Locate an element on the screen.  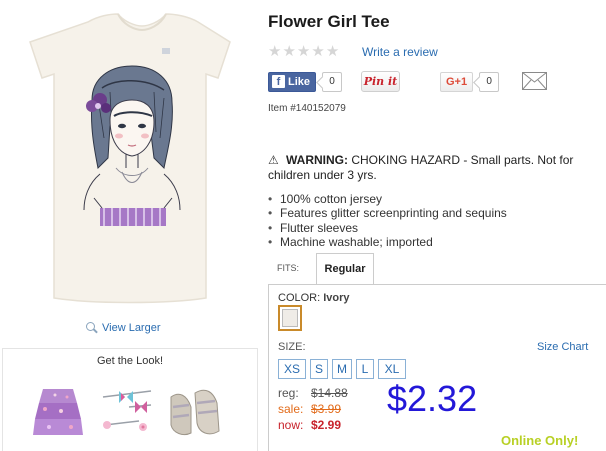
color-swatch-ivory is located at coordinates (290, 318).